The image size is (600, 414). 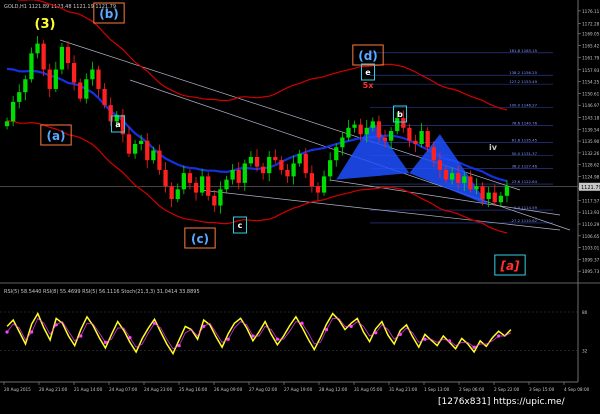 I want to click on time-axis-label: 20 Aug 21:00, so click(x=53, y=389).